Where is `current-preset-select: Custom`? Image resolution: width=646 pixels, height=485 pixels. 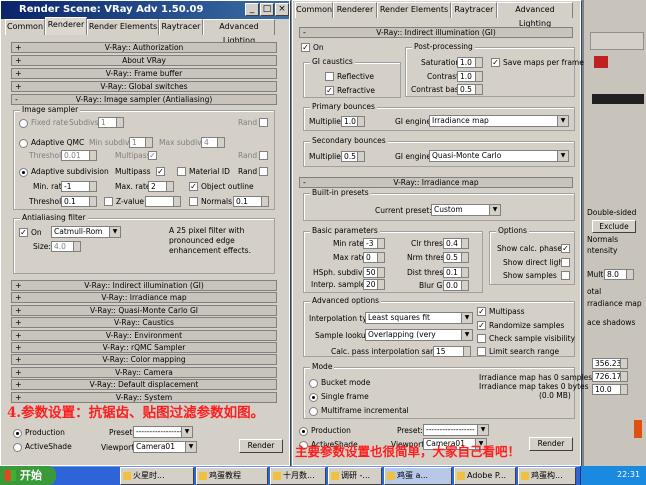
current-preset-select: Custom is located at coordinates (466, 210).